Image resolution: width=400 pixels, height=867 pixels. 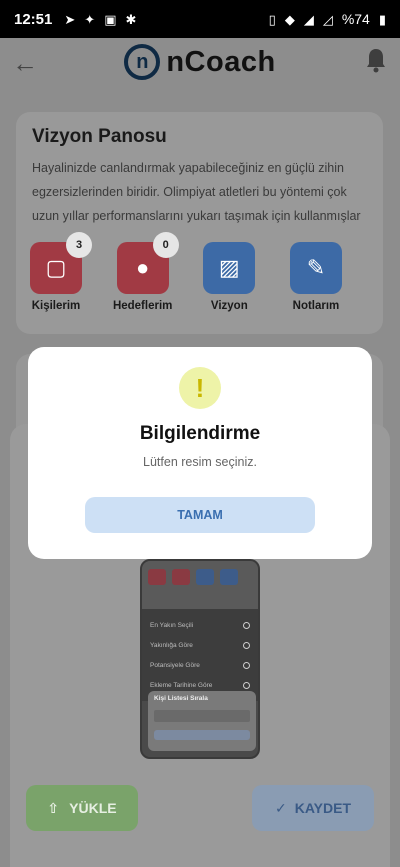 I want to click on tile-kisilerim: ▢ 3 Kişilerim, so click(x=59, y=272).